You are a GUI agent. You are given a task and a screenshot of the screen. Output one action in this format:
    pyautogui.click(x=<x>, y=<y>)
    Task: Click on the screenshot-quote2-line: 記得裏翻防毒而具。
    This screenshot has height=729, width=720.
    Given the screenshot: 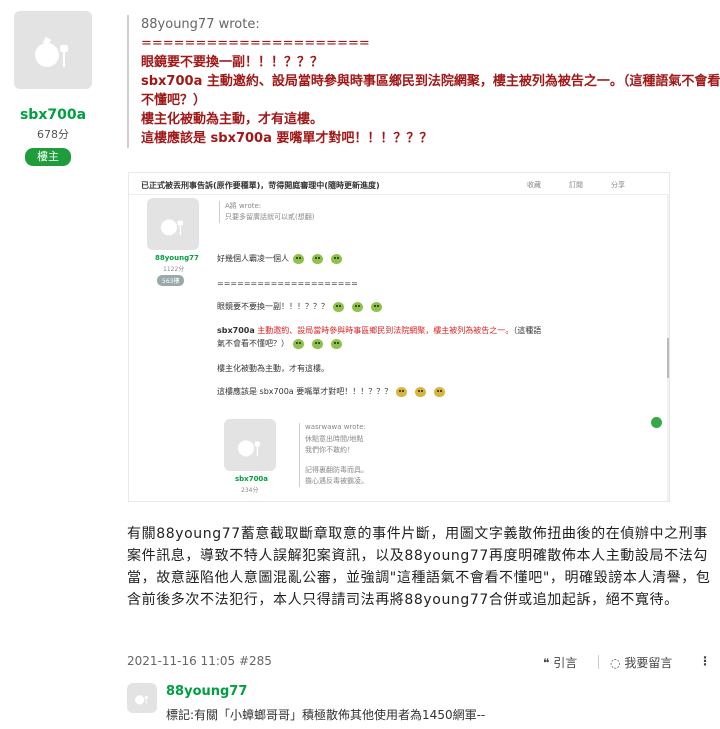 What is the action you would take?
    pyautogui.click(x=336, y=470)
    